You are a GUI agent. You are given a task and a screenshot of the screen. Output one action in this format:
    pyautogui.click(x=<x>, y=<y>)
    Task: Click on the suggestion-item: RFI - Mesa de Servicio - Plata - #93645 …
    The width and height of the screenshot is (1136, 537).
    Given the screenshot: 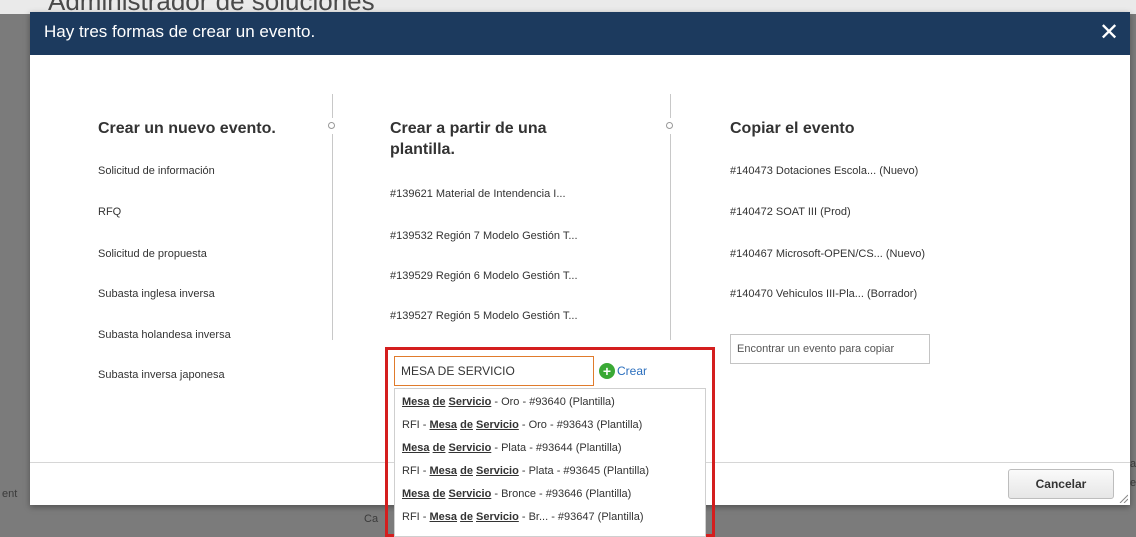 What is the action you would take?
    pyautogui.click(x=525, y=471)
    